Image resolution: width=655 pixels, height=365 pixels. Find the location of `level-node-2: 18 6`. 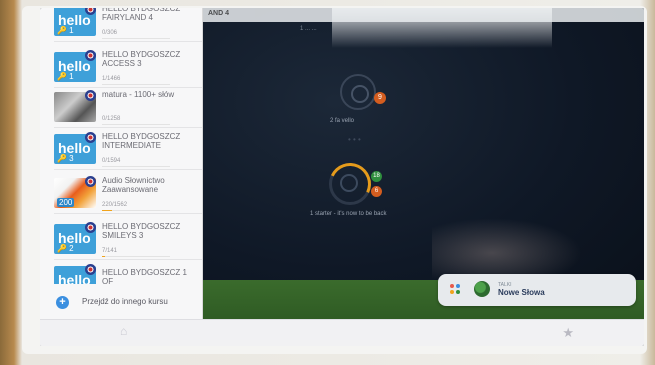

level-node-2: 18 6 is located at coordinates (352, 184).